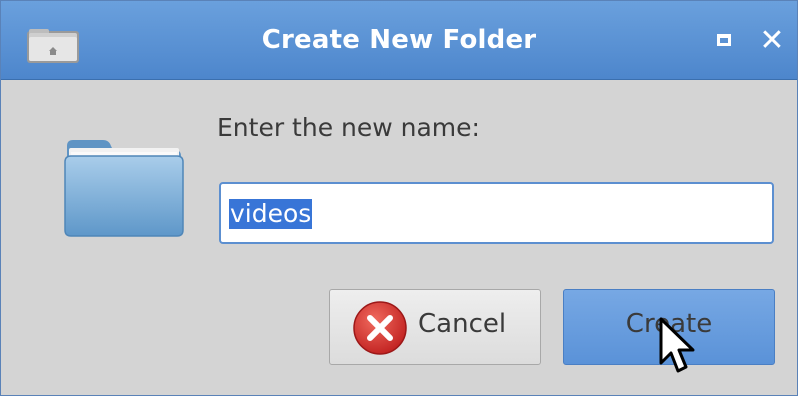  I want to click on maximize-icon, so click(724, 40).